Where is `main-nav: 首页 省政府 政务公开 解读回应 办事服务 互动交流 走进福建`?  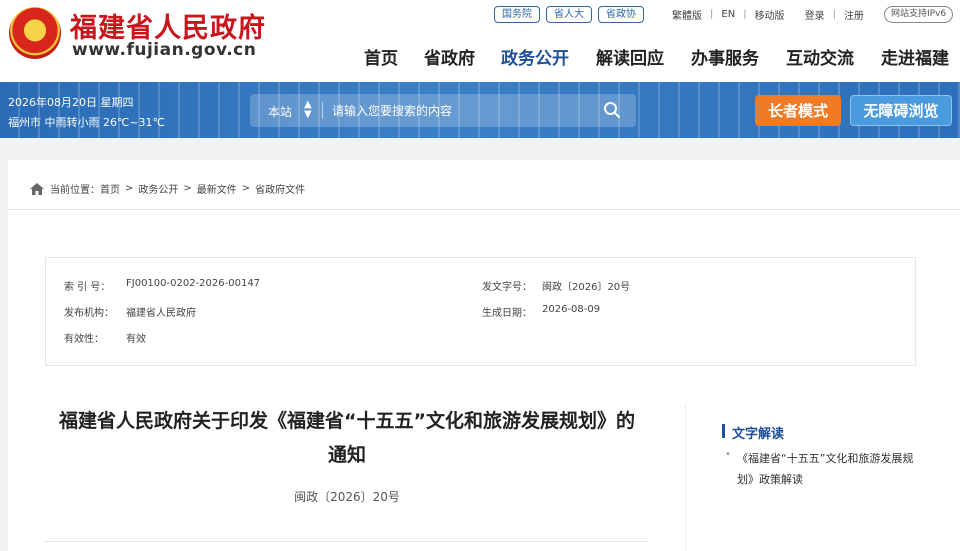
main-nav: 首页 省政府 政务公开 解读回应 办事服务 互动交流 走进福建 is located at coordinates (480, 56).